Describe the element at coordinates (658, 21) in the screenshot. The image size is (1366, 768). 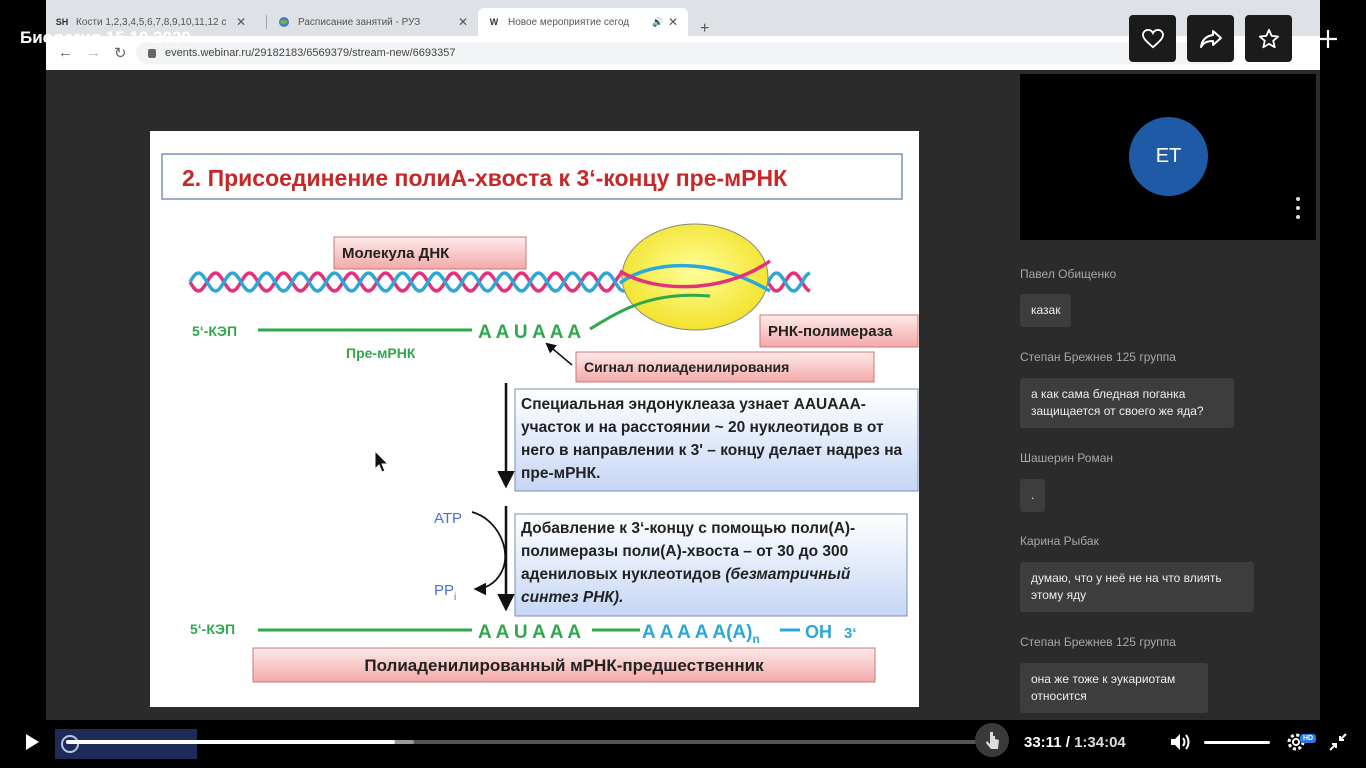
I see `speaker-icon: 🔊` at that location.